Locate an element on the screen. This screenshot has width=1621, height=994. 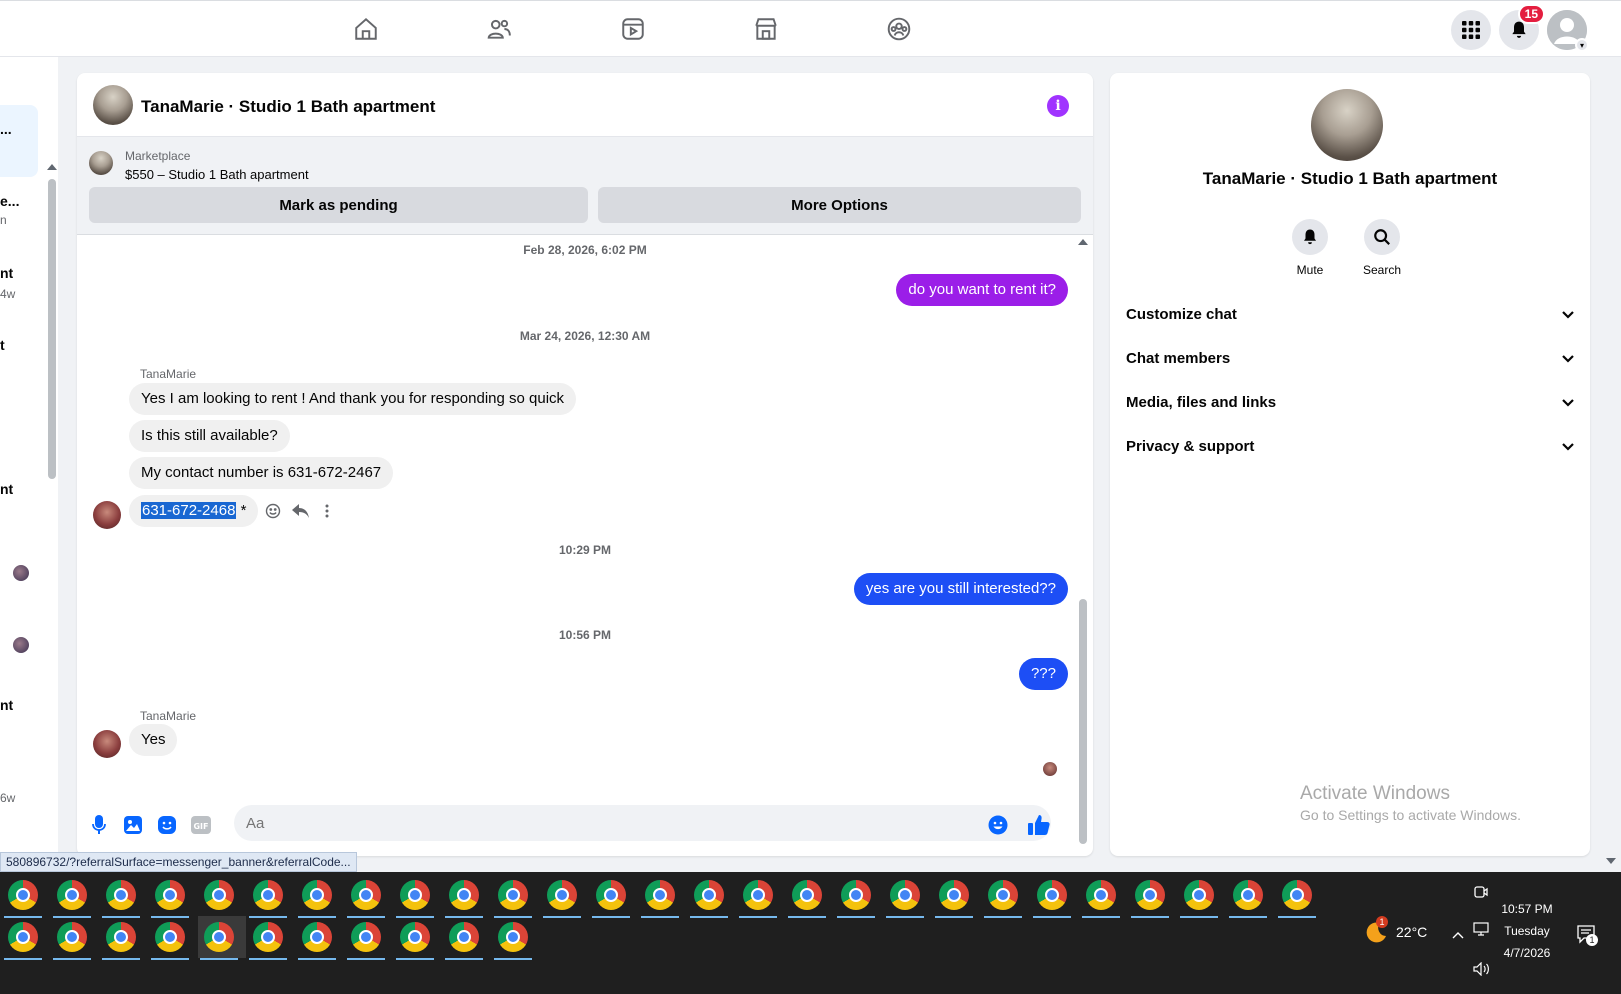
weather-moon-icon: 1 is located at coordinates (1376, 930).